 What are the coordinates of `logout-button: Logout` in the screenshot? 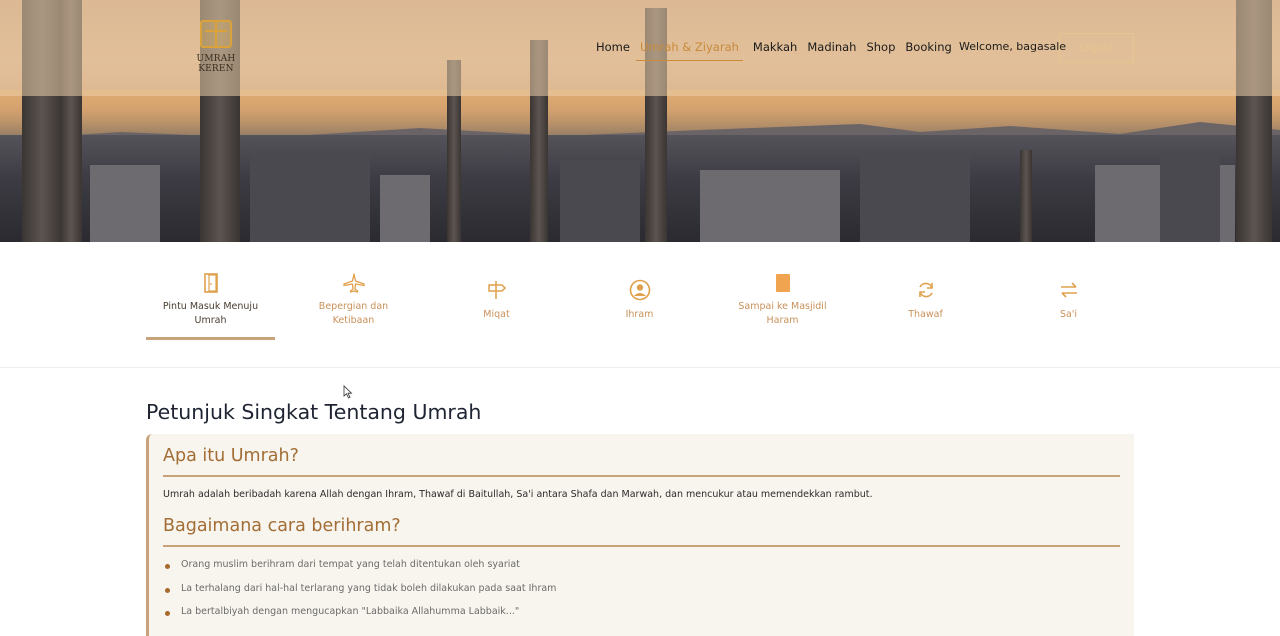 It's located at (1096, 48).